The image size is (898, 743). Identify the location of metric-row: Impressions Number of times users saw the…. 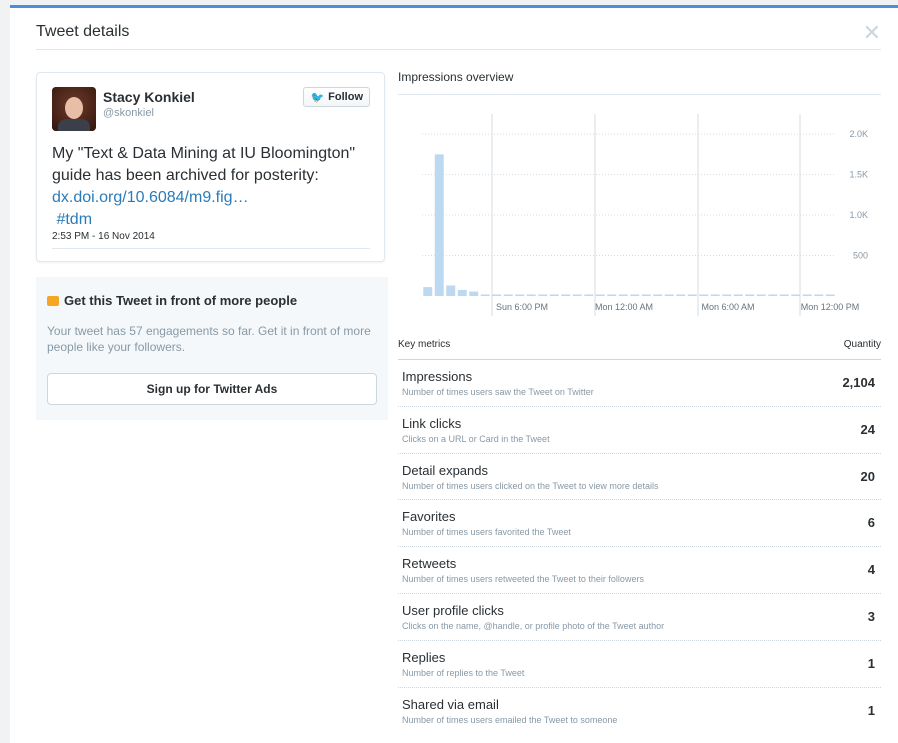
(639, 383).